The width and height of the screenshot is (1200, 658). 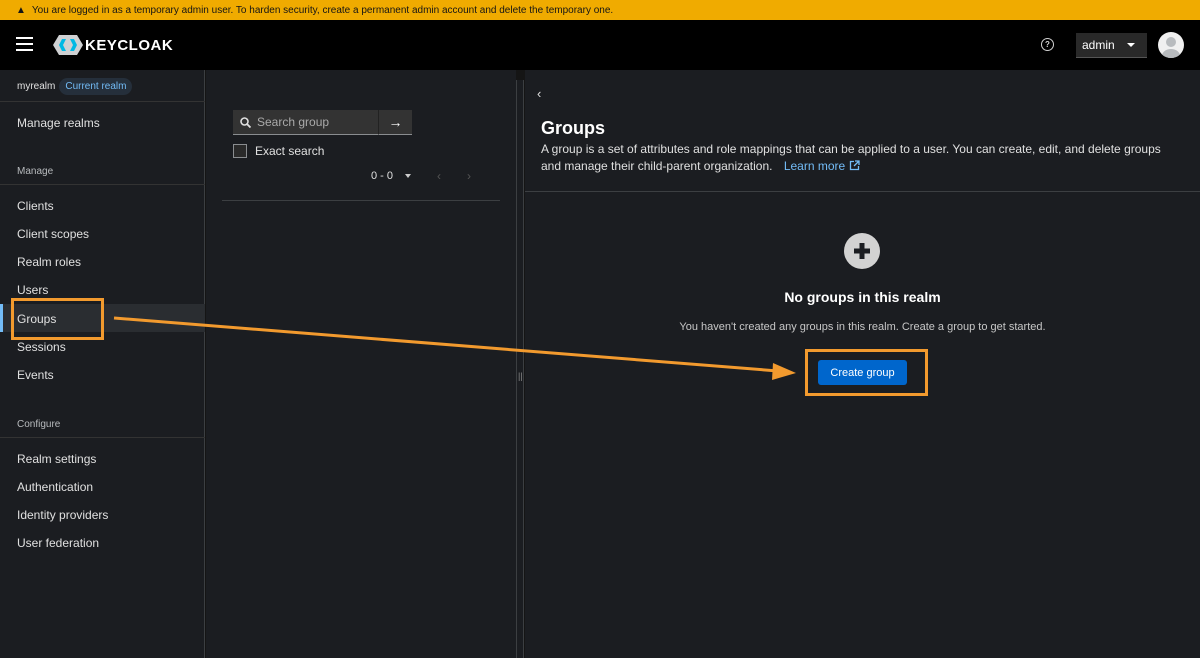 I want to click on warning-triangle-icon: ▲, so click(x=21, y=10).